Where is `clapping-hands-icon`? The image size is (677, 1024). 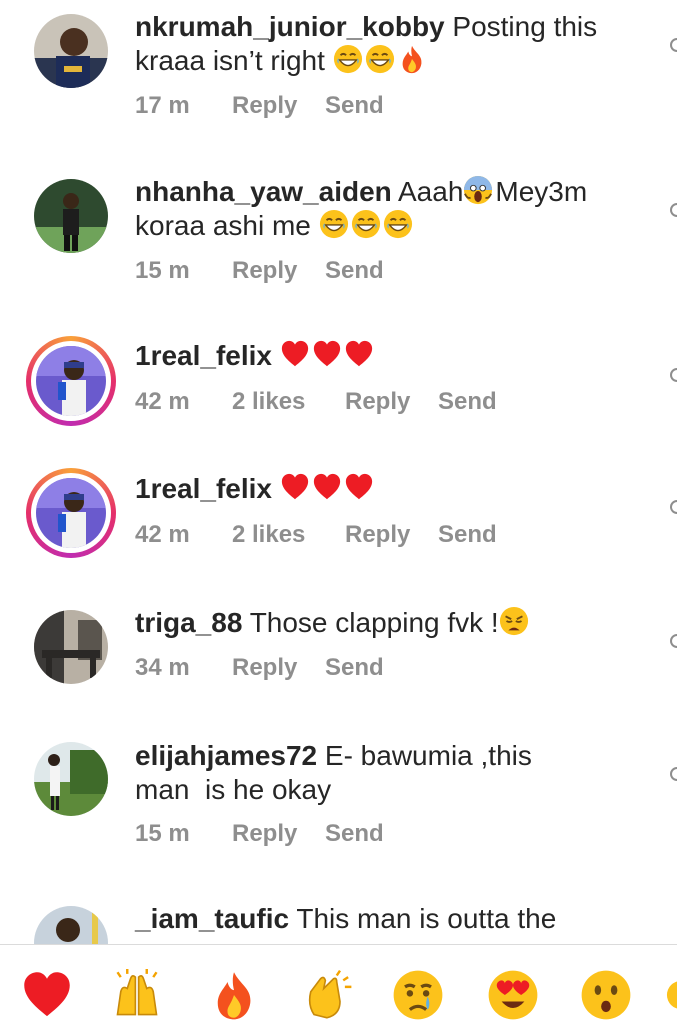 clapping-hands-icon is located at coordinates (327, 995).